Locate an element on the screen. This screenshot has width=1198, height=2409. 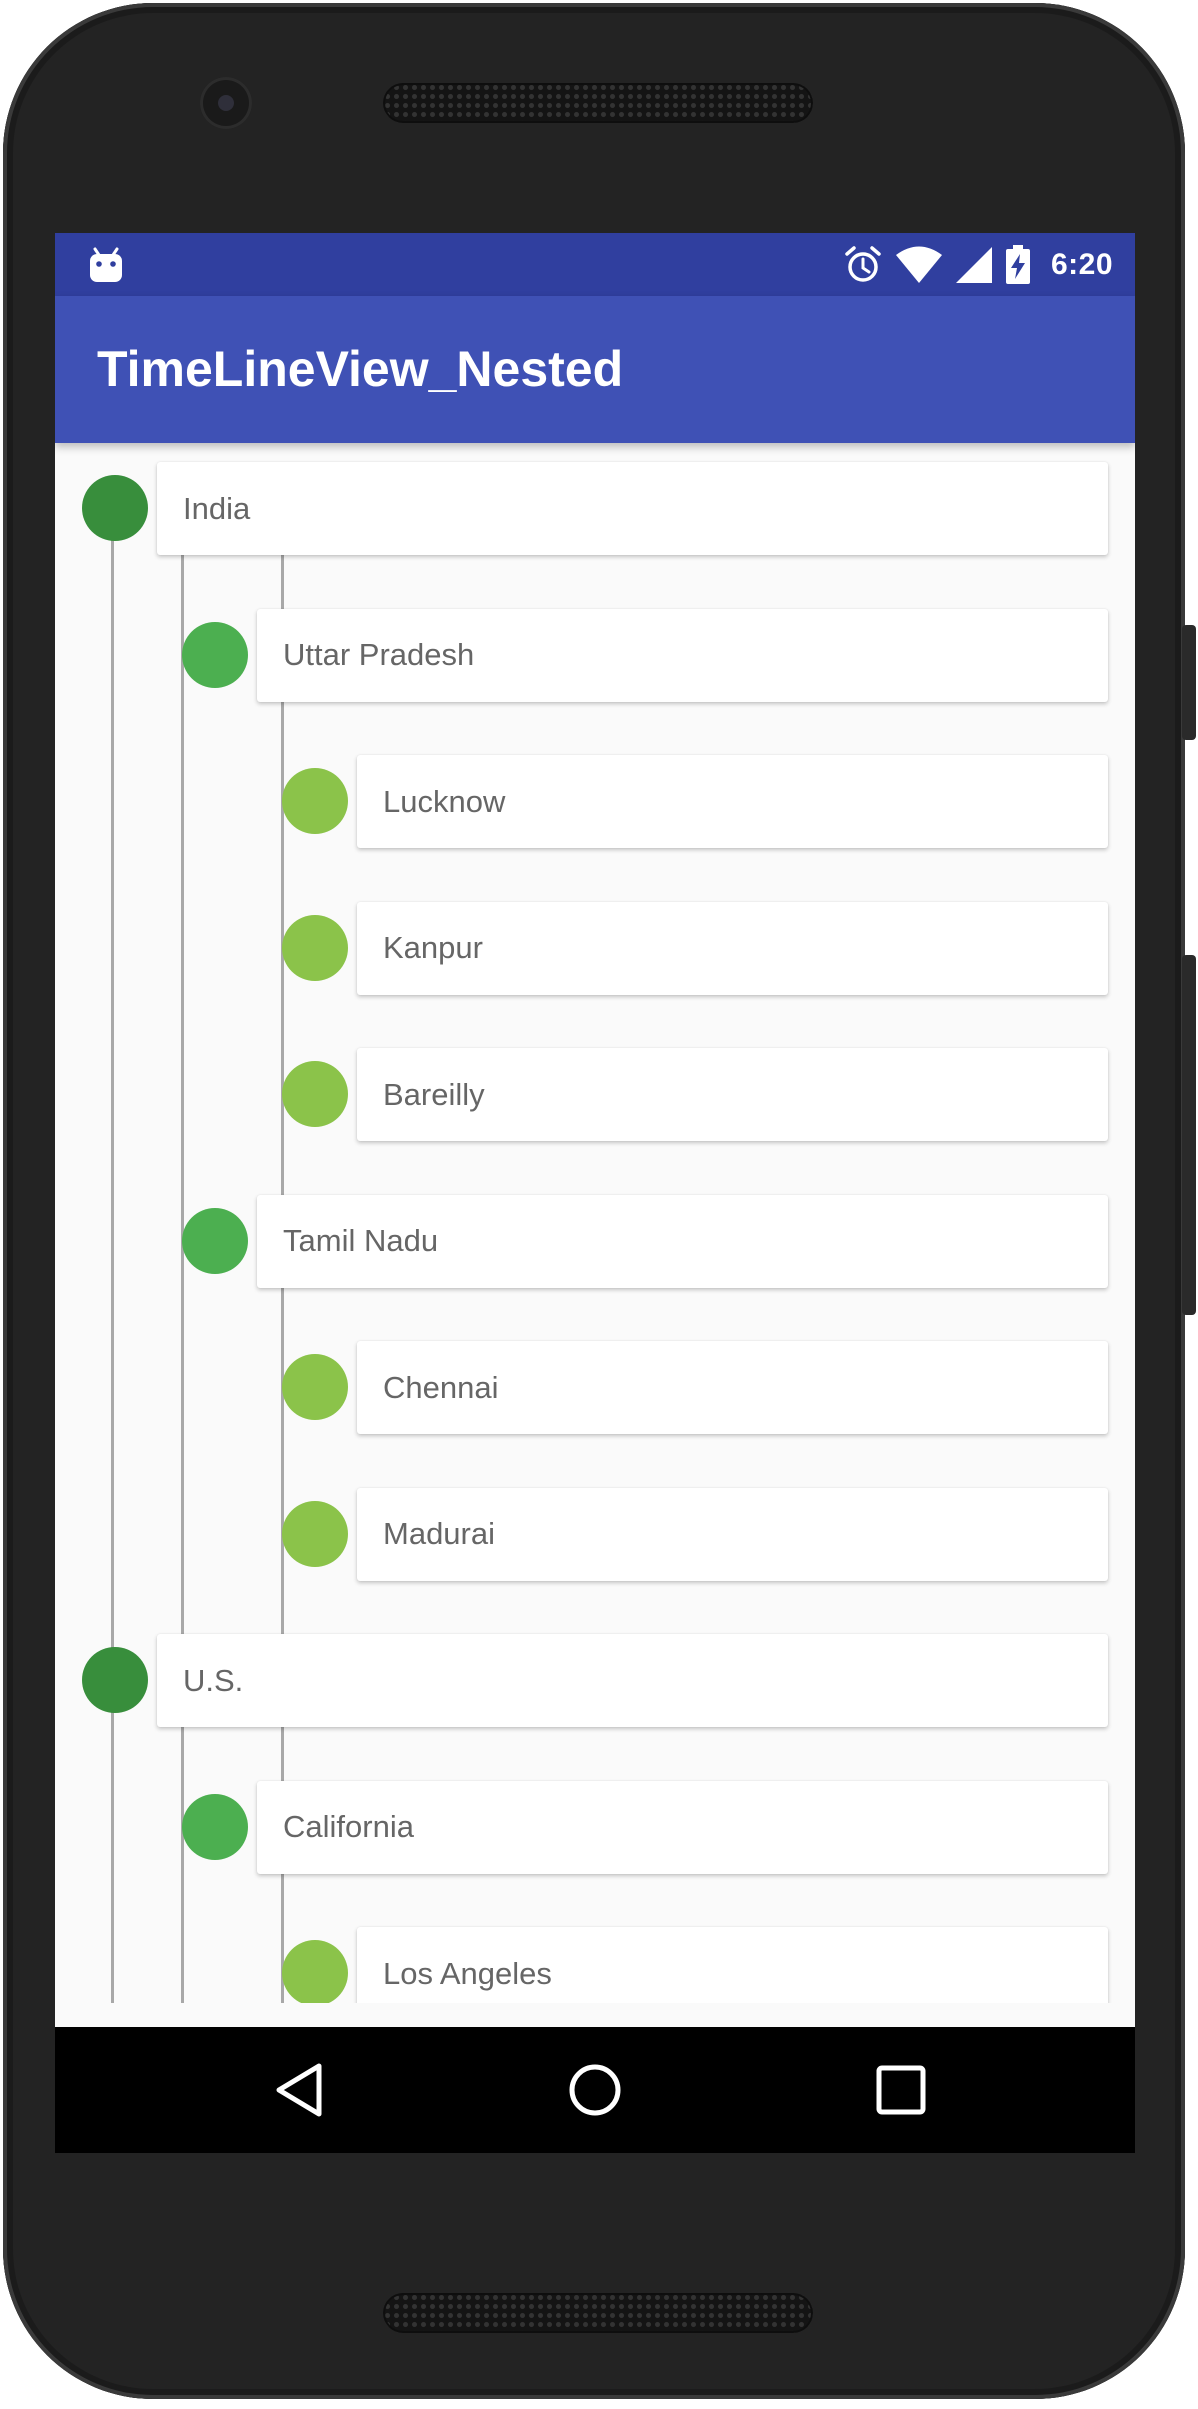
timeline-item-label: India is located at coordinates (217, 508).